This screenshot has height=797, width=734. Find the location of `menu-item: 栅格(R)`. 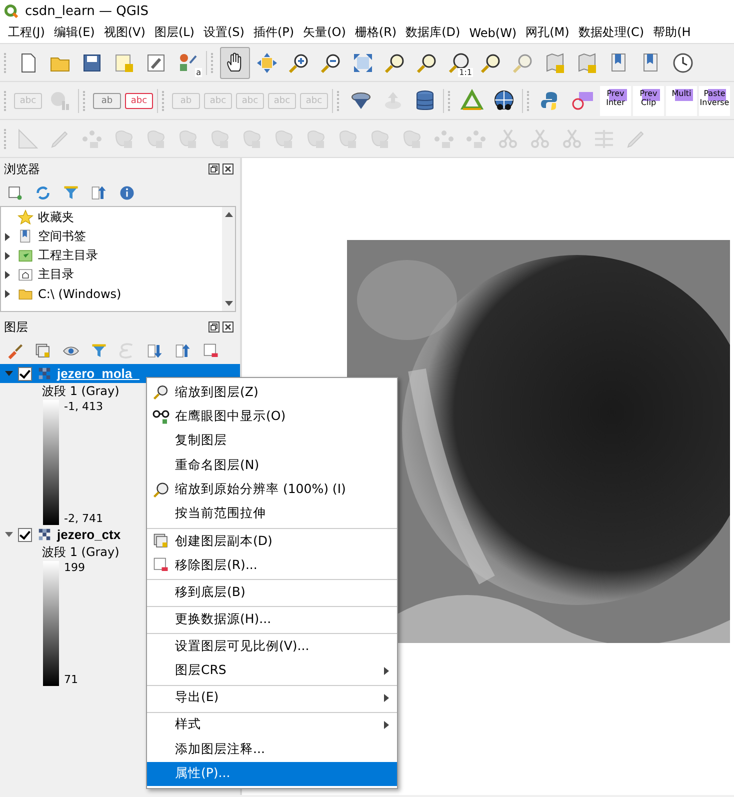

menu-item: 栅格(R) is located at coordinates (375, 32).